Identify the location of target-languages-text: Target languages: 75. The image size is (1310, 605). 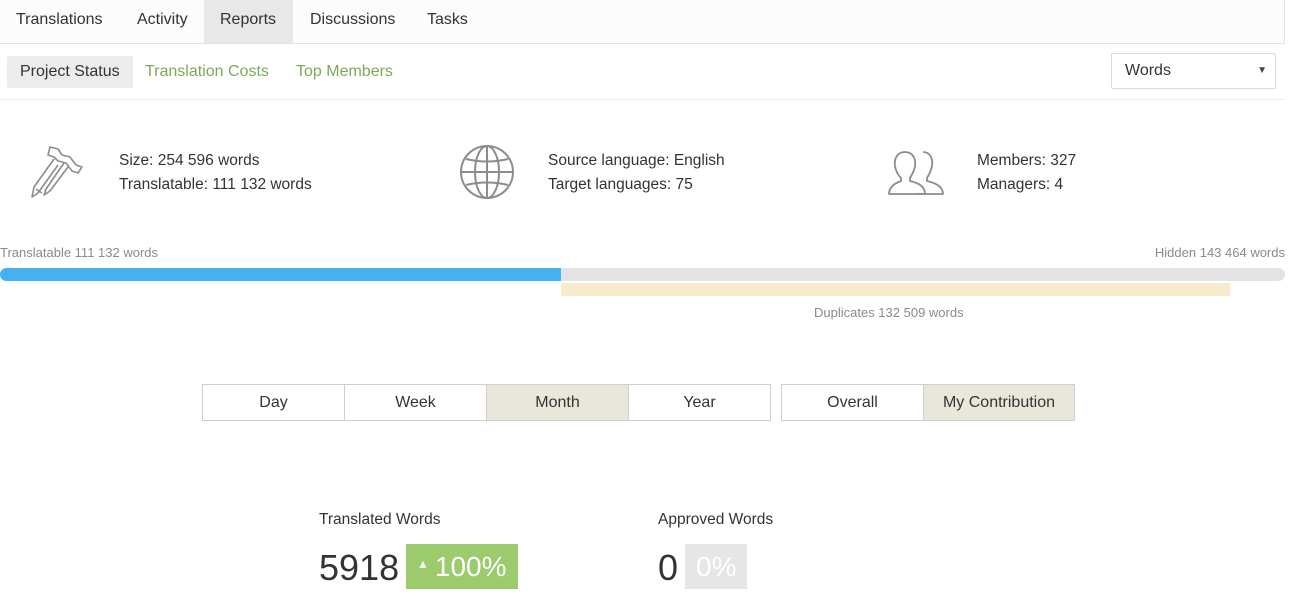
(620, 184).